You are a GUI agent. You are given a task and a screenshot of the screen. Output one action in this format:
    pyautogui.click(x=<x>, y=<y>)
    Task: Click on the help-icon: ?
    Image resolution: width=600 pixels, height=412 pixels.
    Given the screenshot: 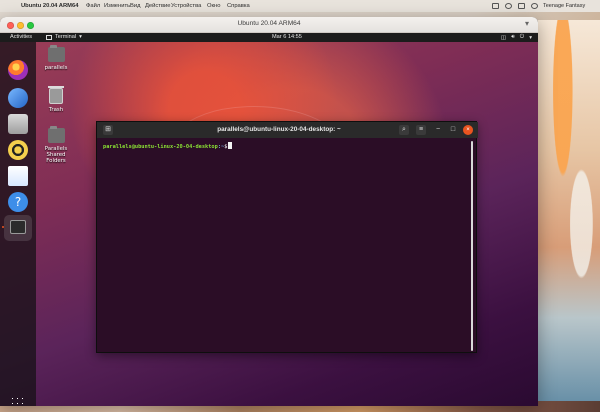 What is the action you would take?
    pyautogui.click(x=18, y=202)
    